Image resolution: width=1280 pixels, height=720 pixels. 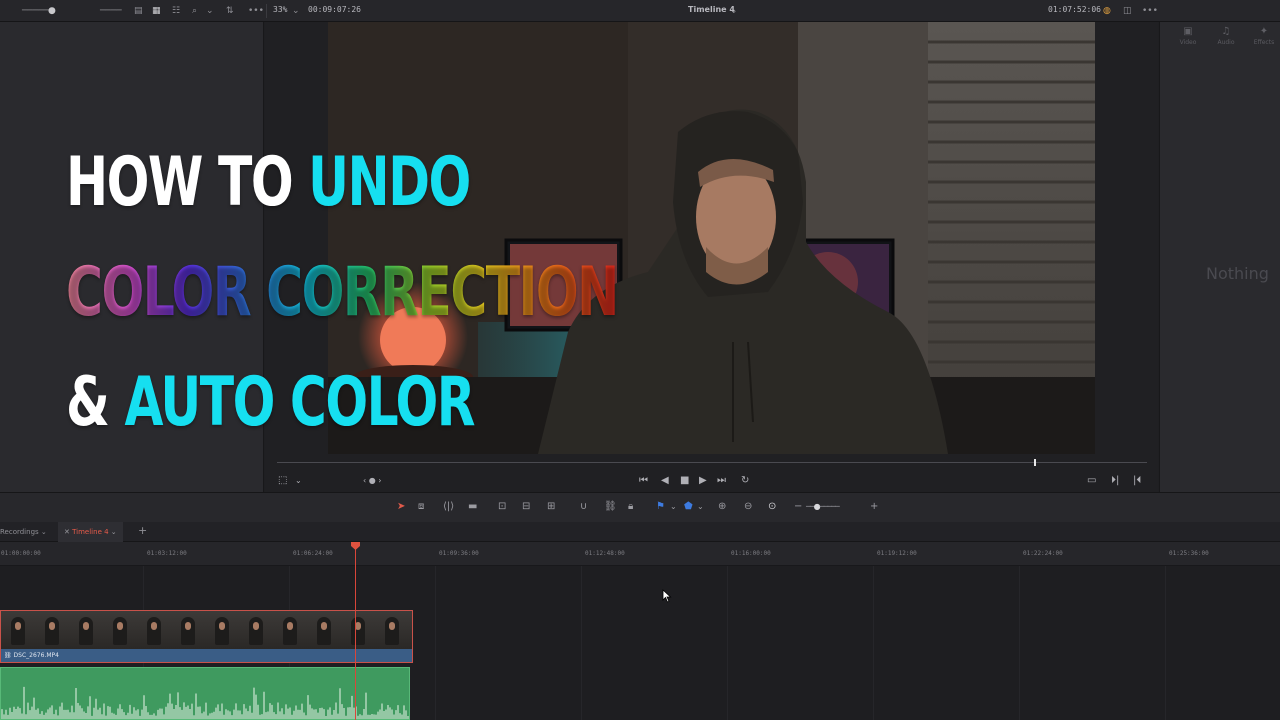 I want to click on ruler-timecode: 01:09:36:00, so click(x=459, y=553).